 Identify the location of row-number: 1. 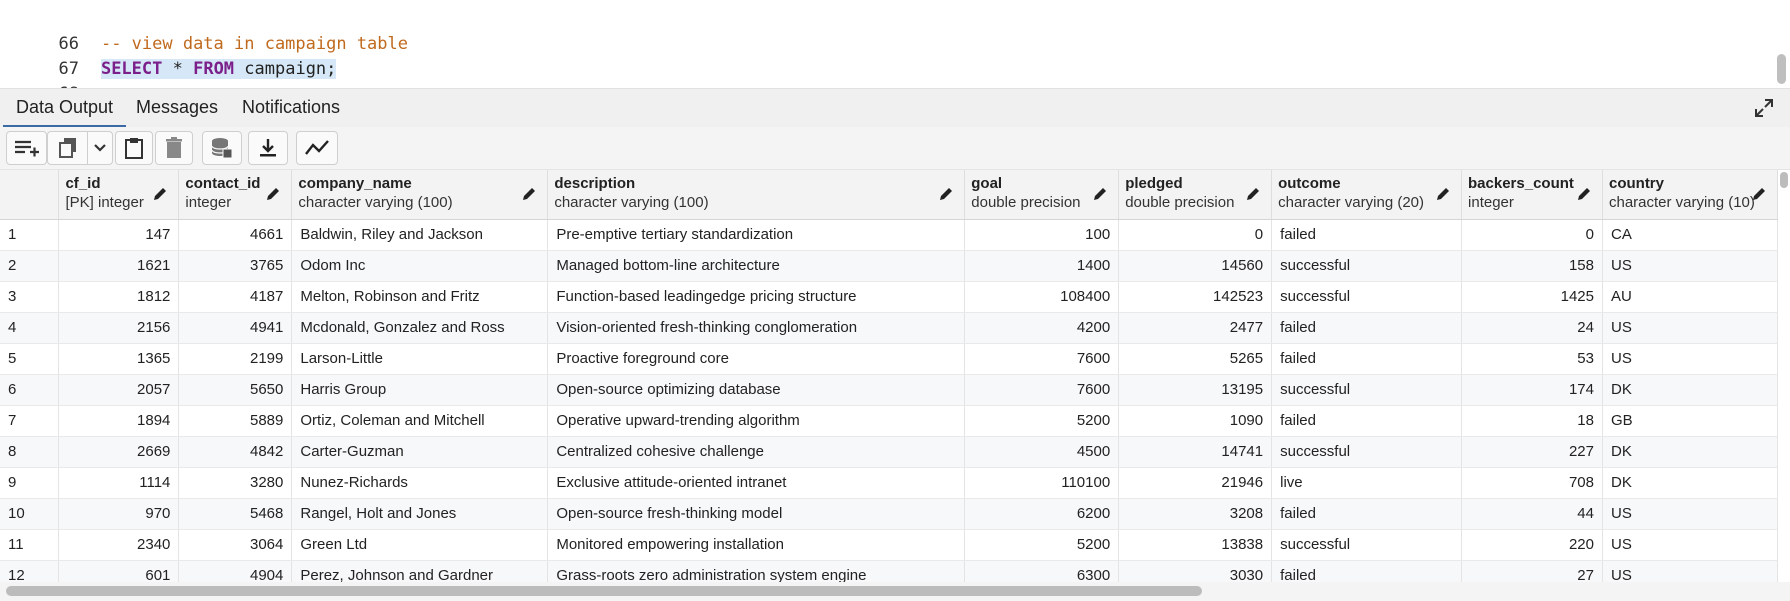
(30, 235).